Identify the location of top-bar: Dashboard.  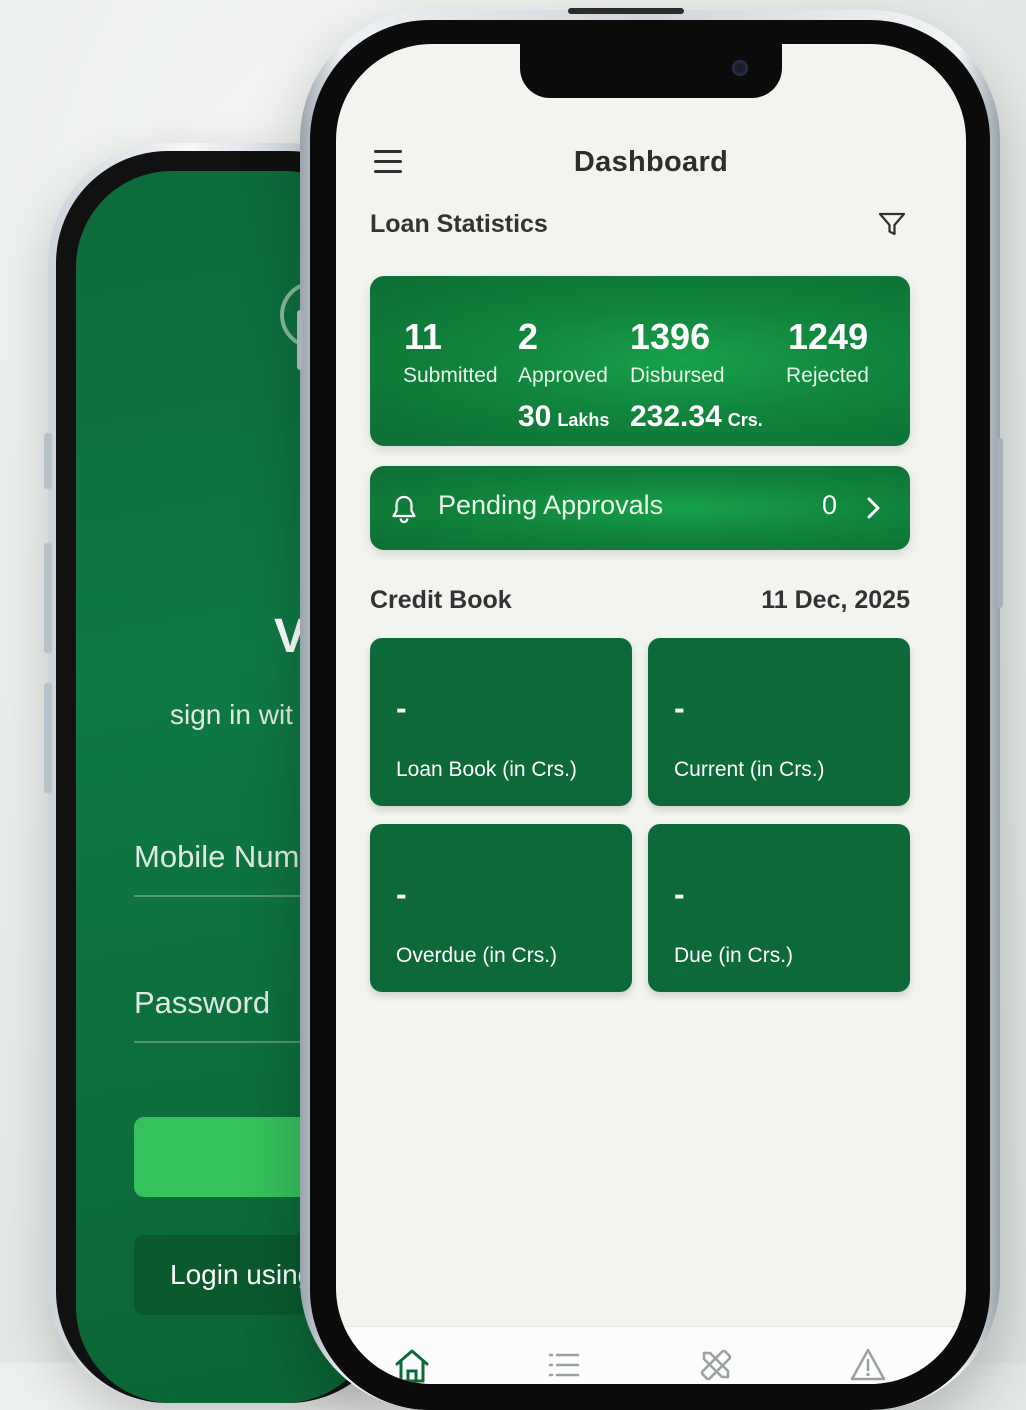
(651, 164).